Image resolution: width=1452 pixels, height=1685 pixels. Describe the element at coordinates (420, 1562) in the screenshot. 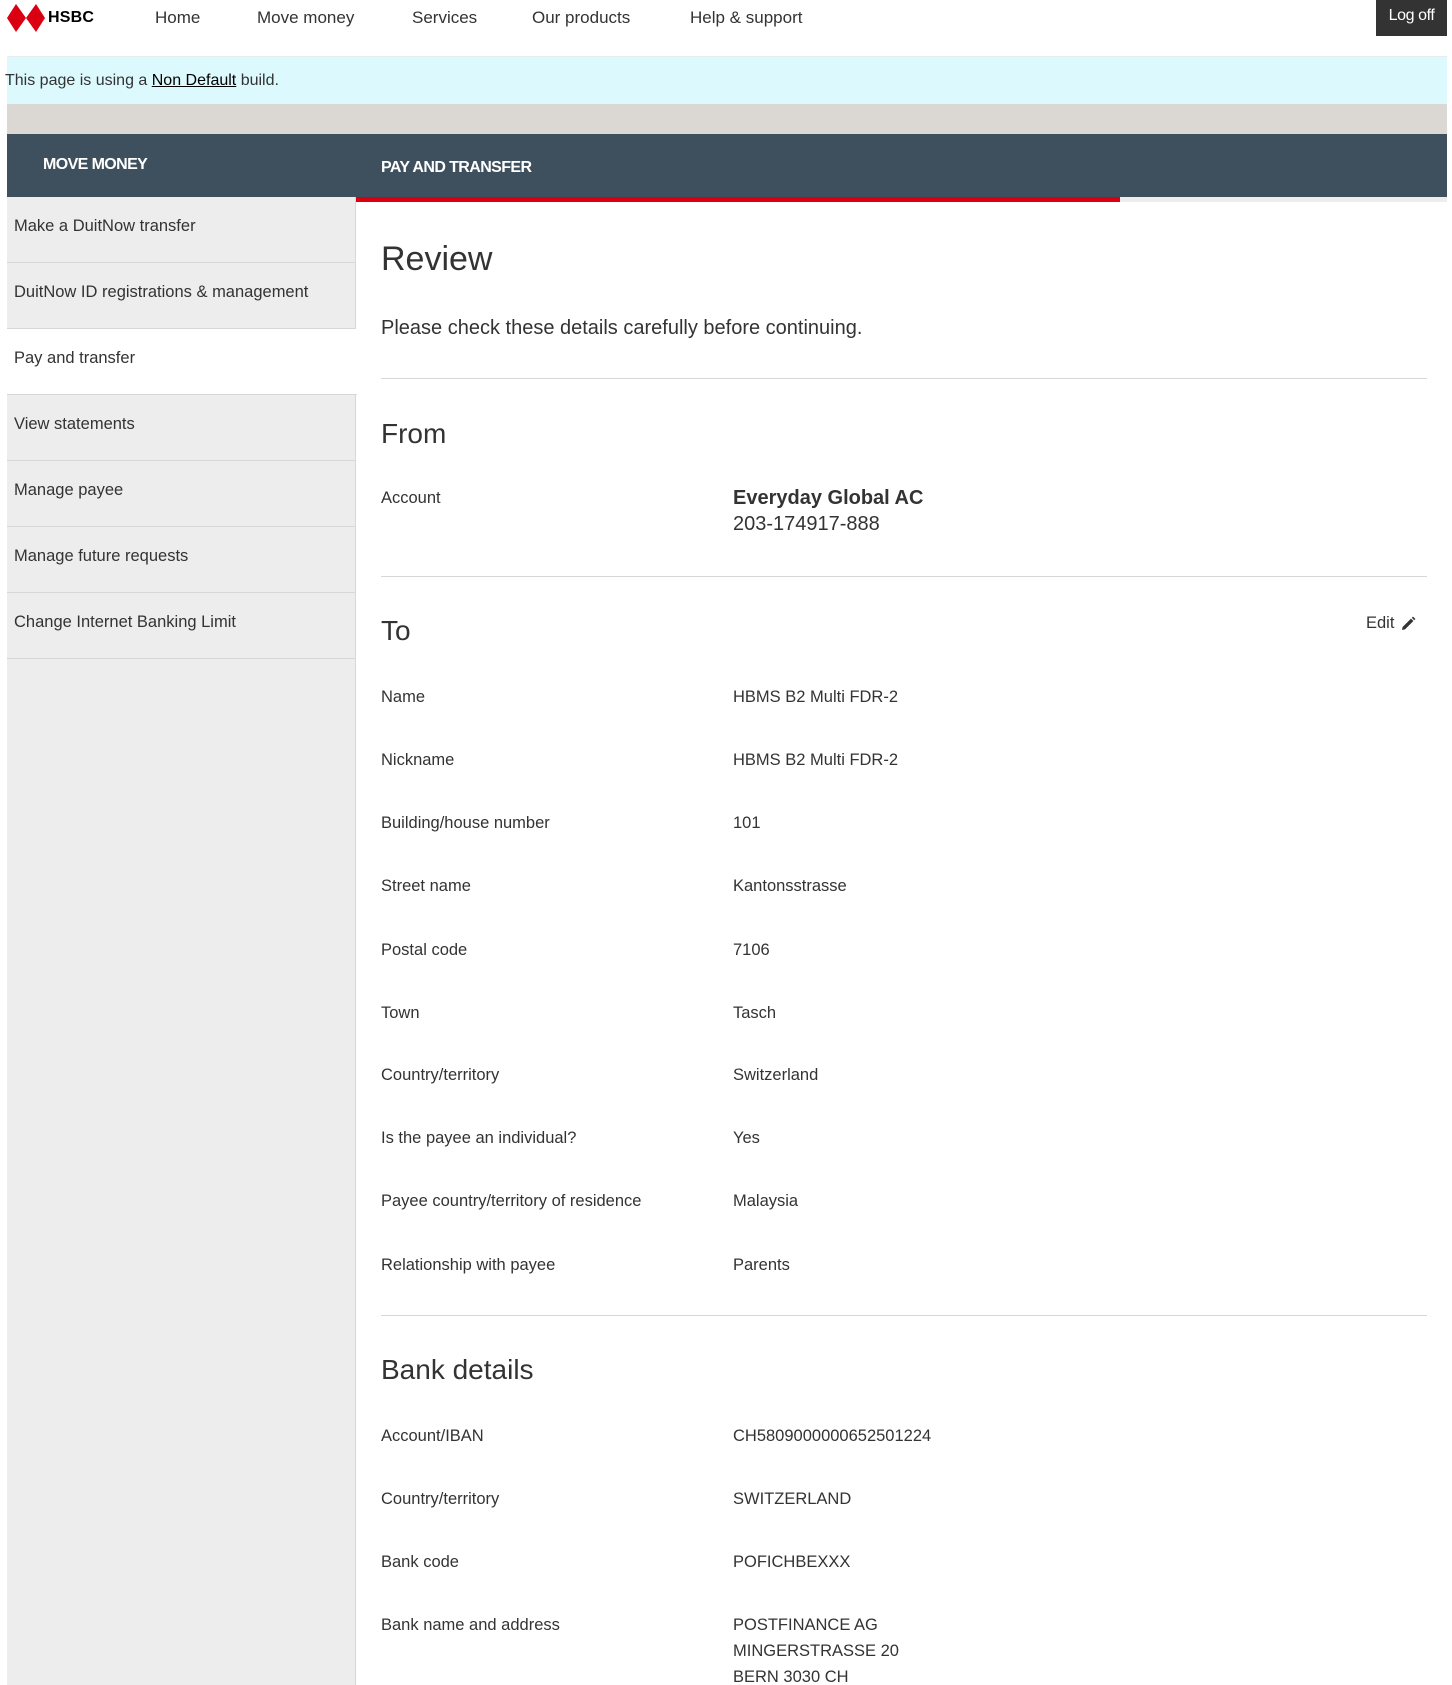

I see `bank-code-label: Bank code` at that location.